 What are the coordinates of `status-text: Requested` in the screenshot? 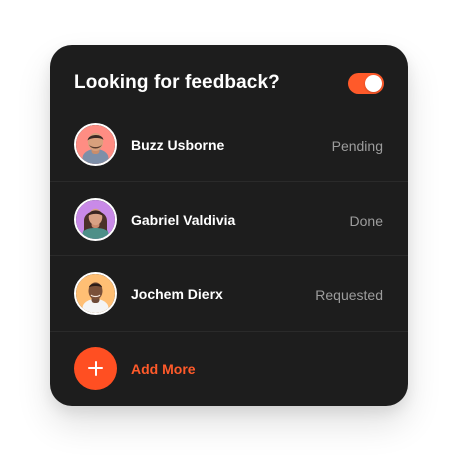 It's located at (349, 295).